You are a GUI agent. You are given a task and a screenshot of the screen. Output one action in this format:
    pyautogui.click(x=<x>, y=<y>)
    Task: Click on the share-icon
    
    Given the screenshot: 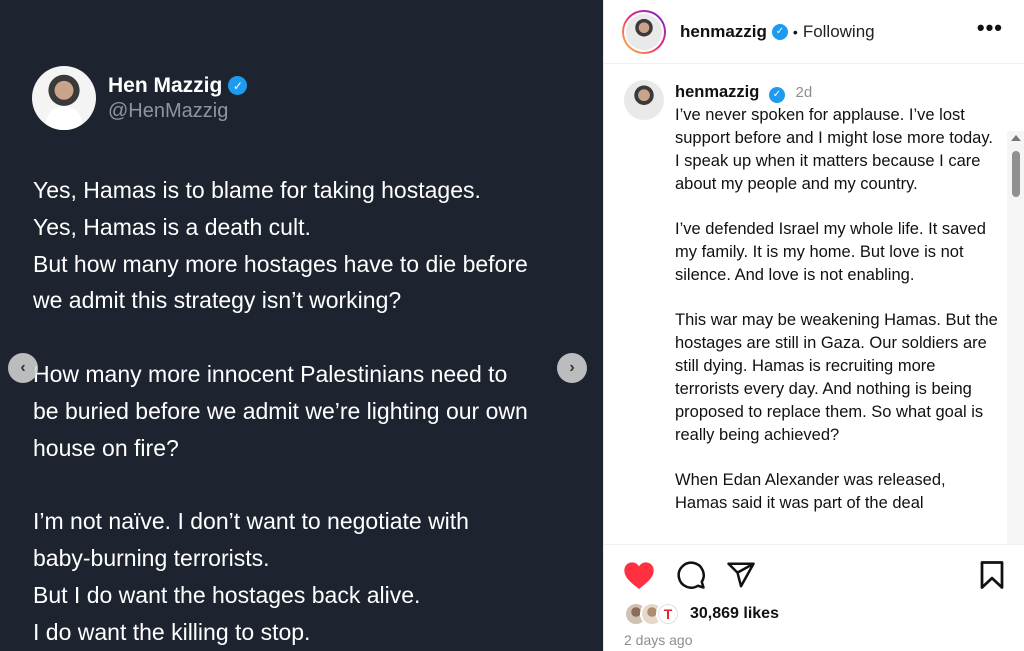 What is the action you would take?
    pyautogui.click(x=741, y=577)
    